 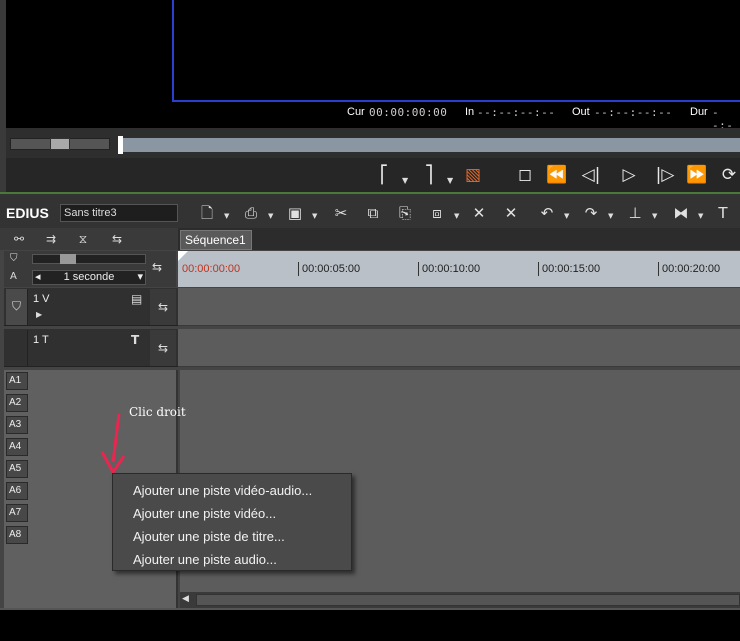 I want to click on track-area-1v, so click(x=459, y=307).